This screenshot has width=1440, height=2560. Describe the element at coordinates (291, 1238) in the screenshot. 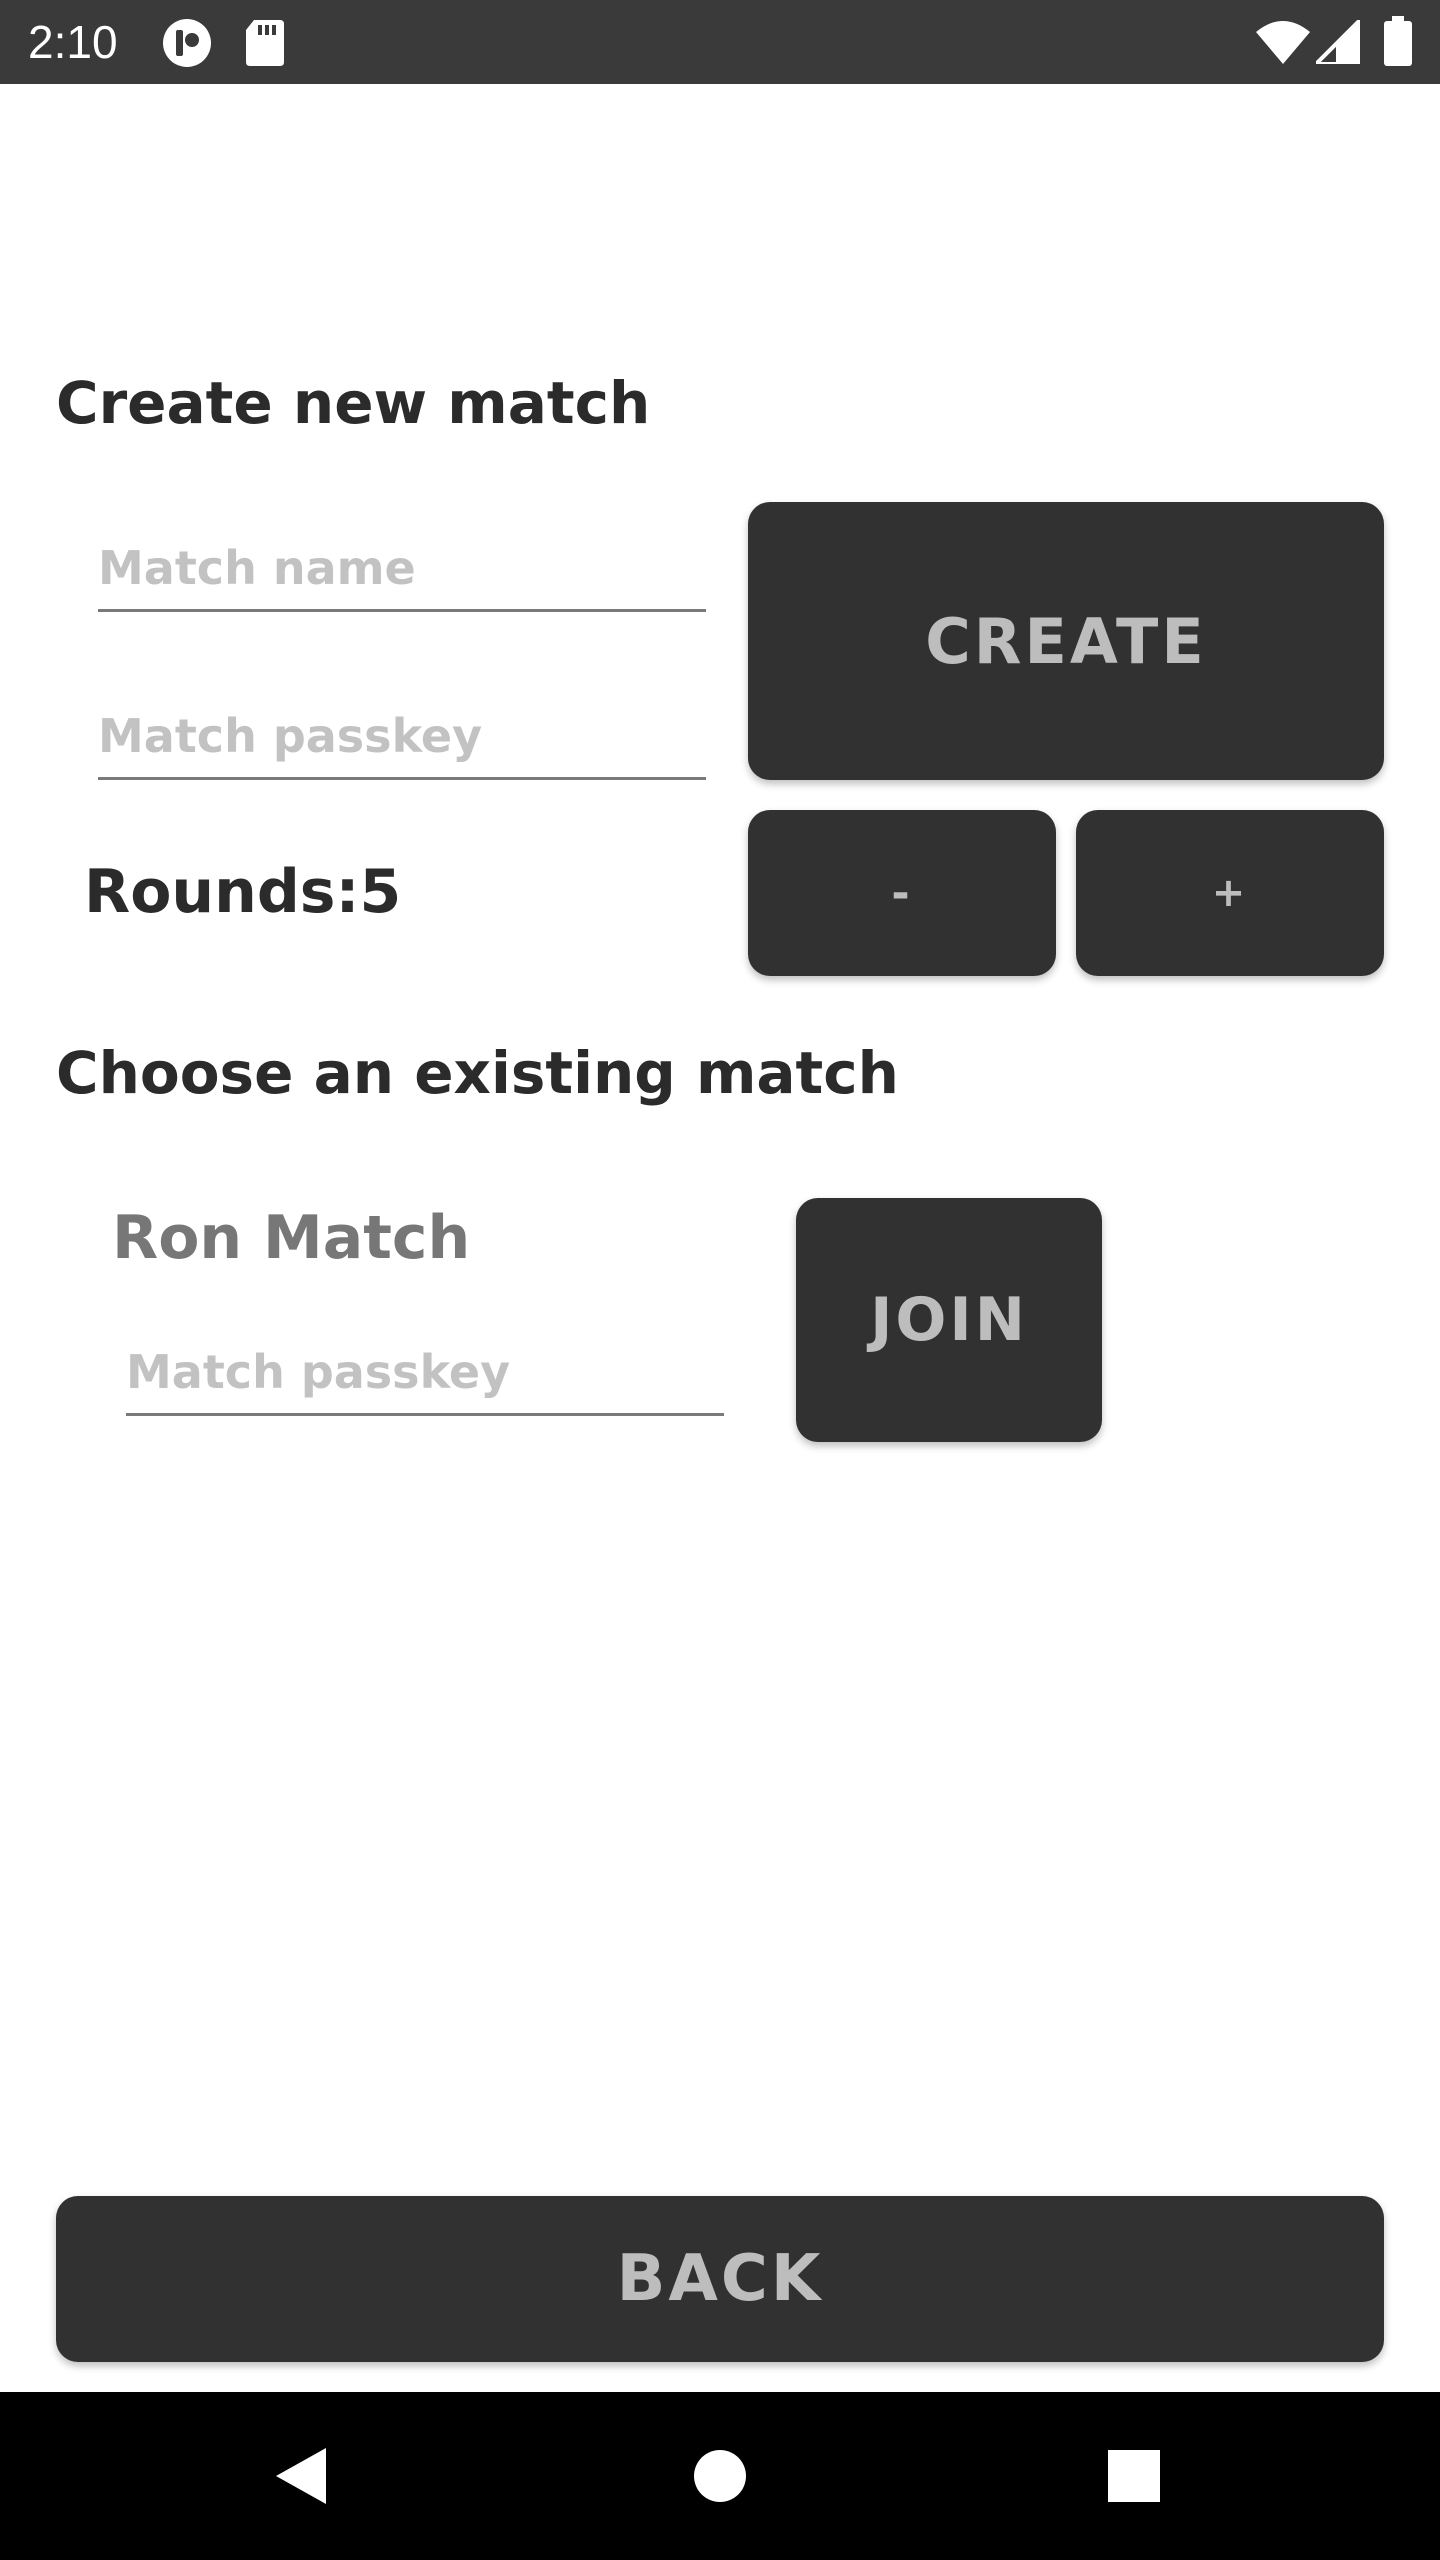

I see `match-name-label: Ron Match` at that location.